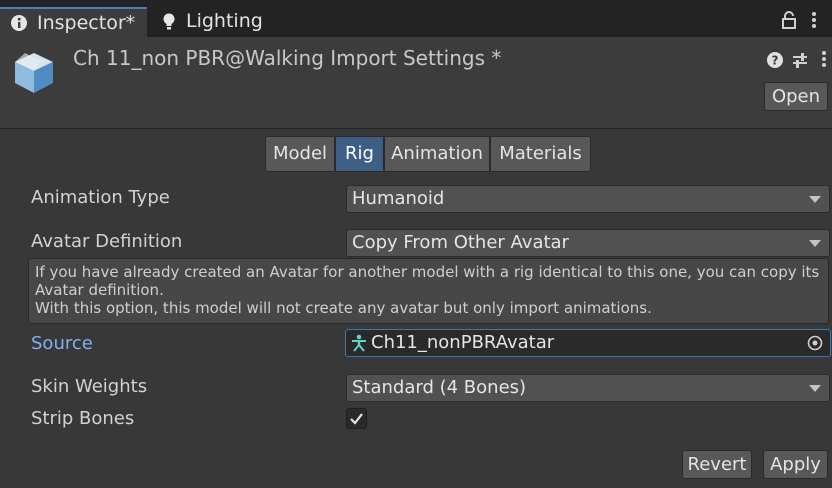 This screenshot has height=488, width=832. Describe the element at coordinates (224, 21) in the screenshot. I see `tab-lighting-label: Lighting` at that location.